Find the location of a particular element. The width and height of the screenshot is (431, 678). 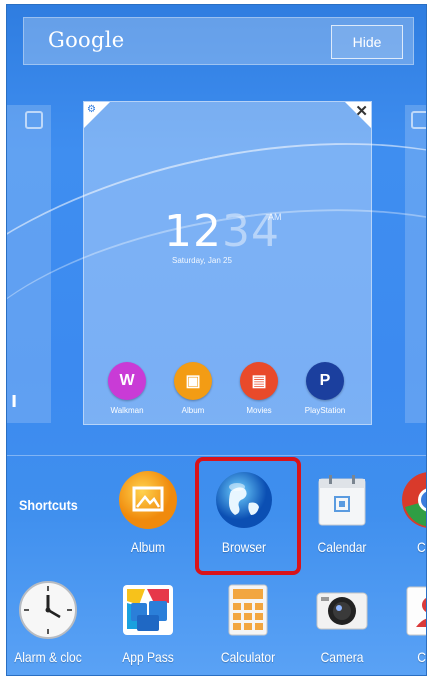

pane-right is located at coordinates (415, 264).